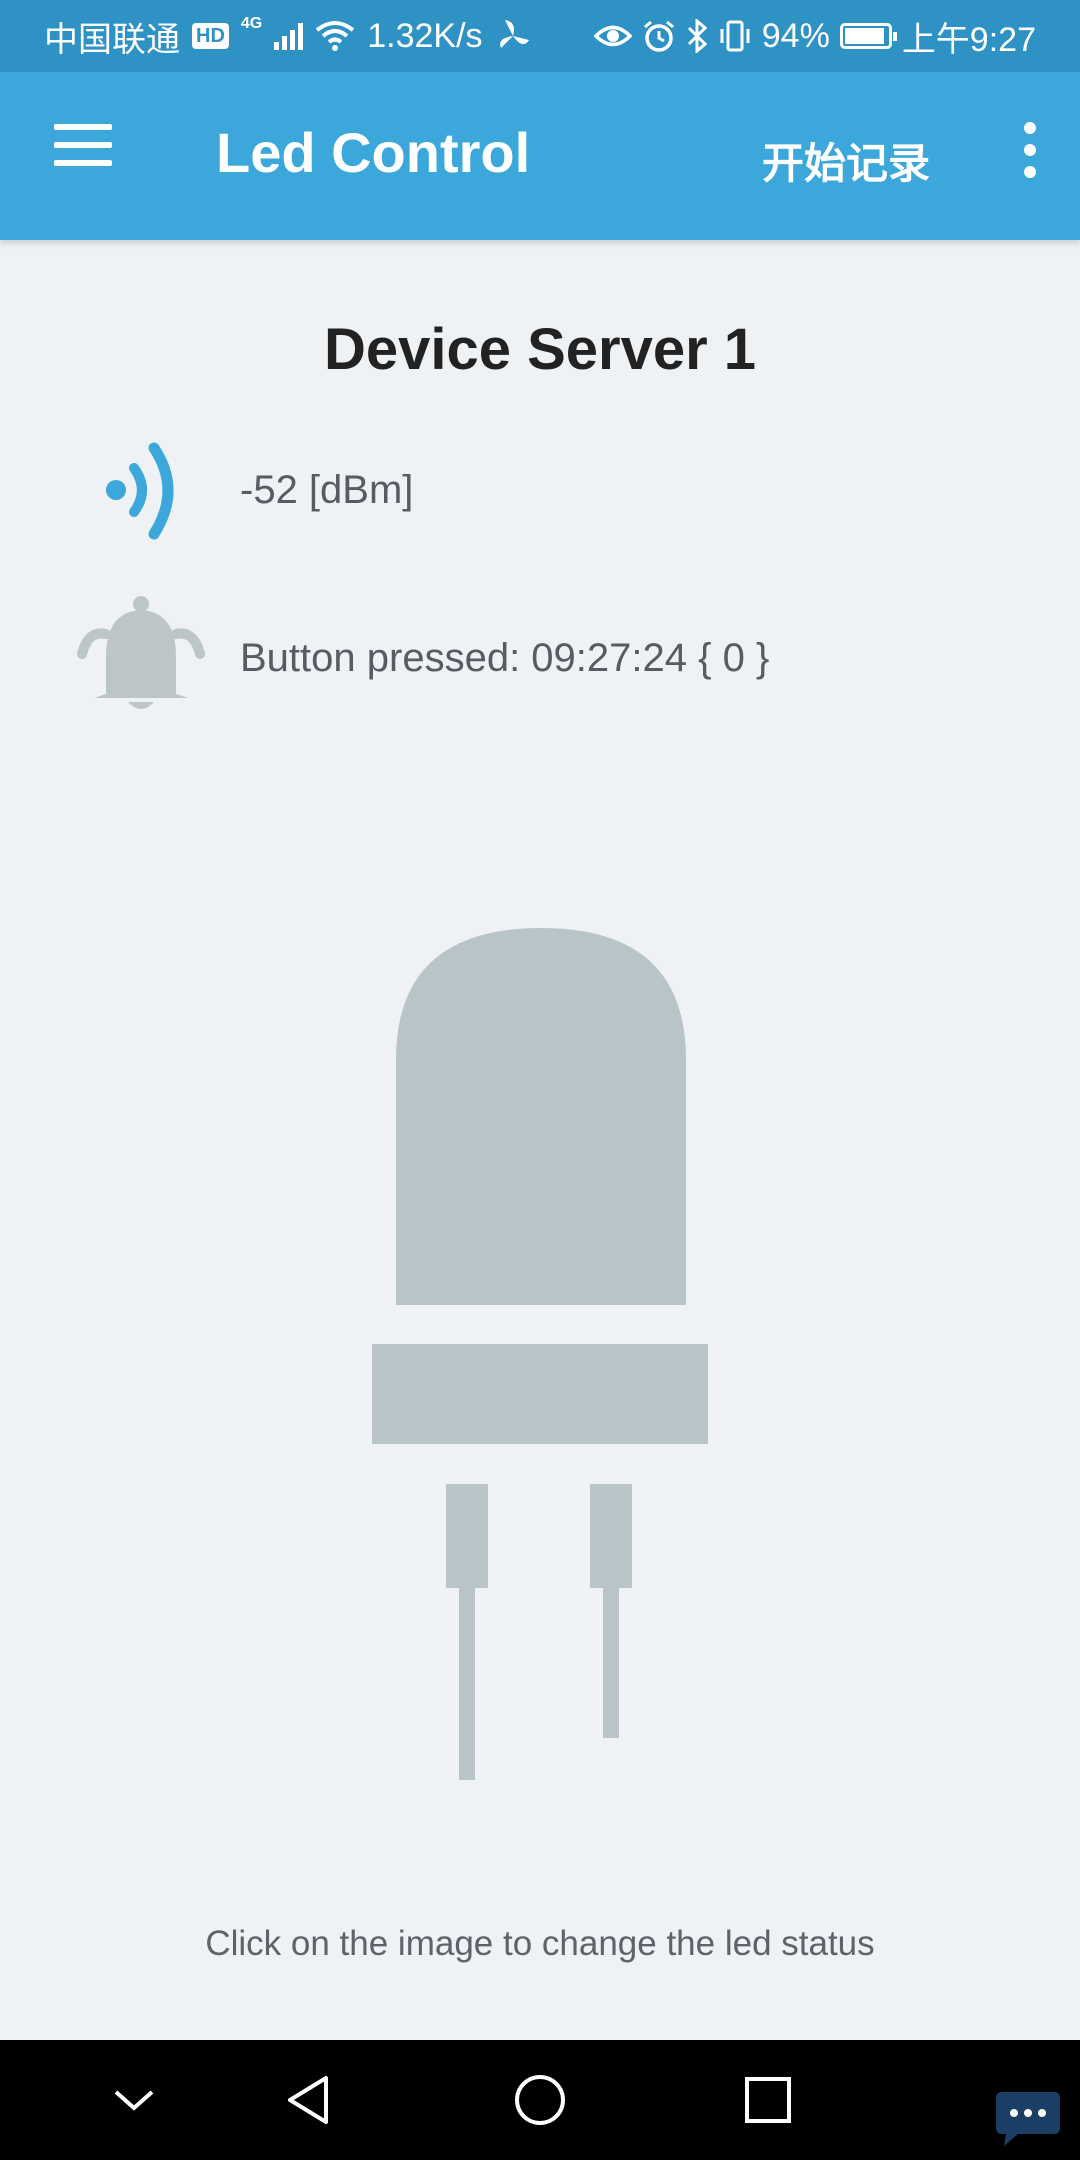 This screenshot has height=2160, width=1080. I want to click on clock: 上午9:27, so click(968, 39).